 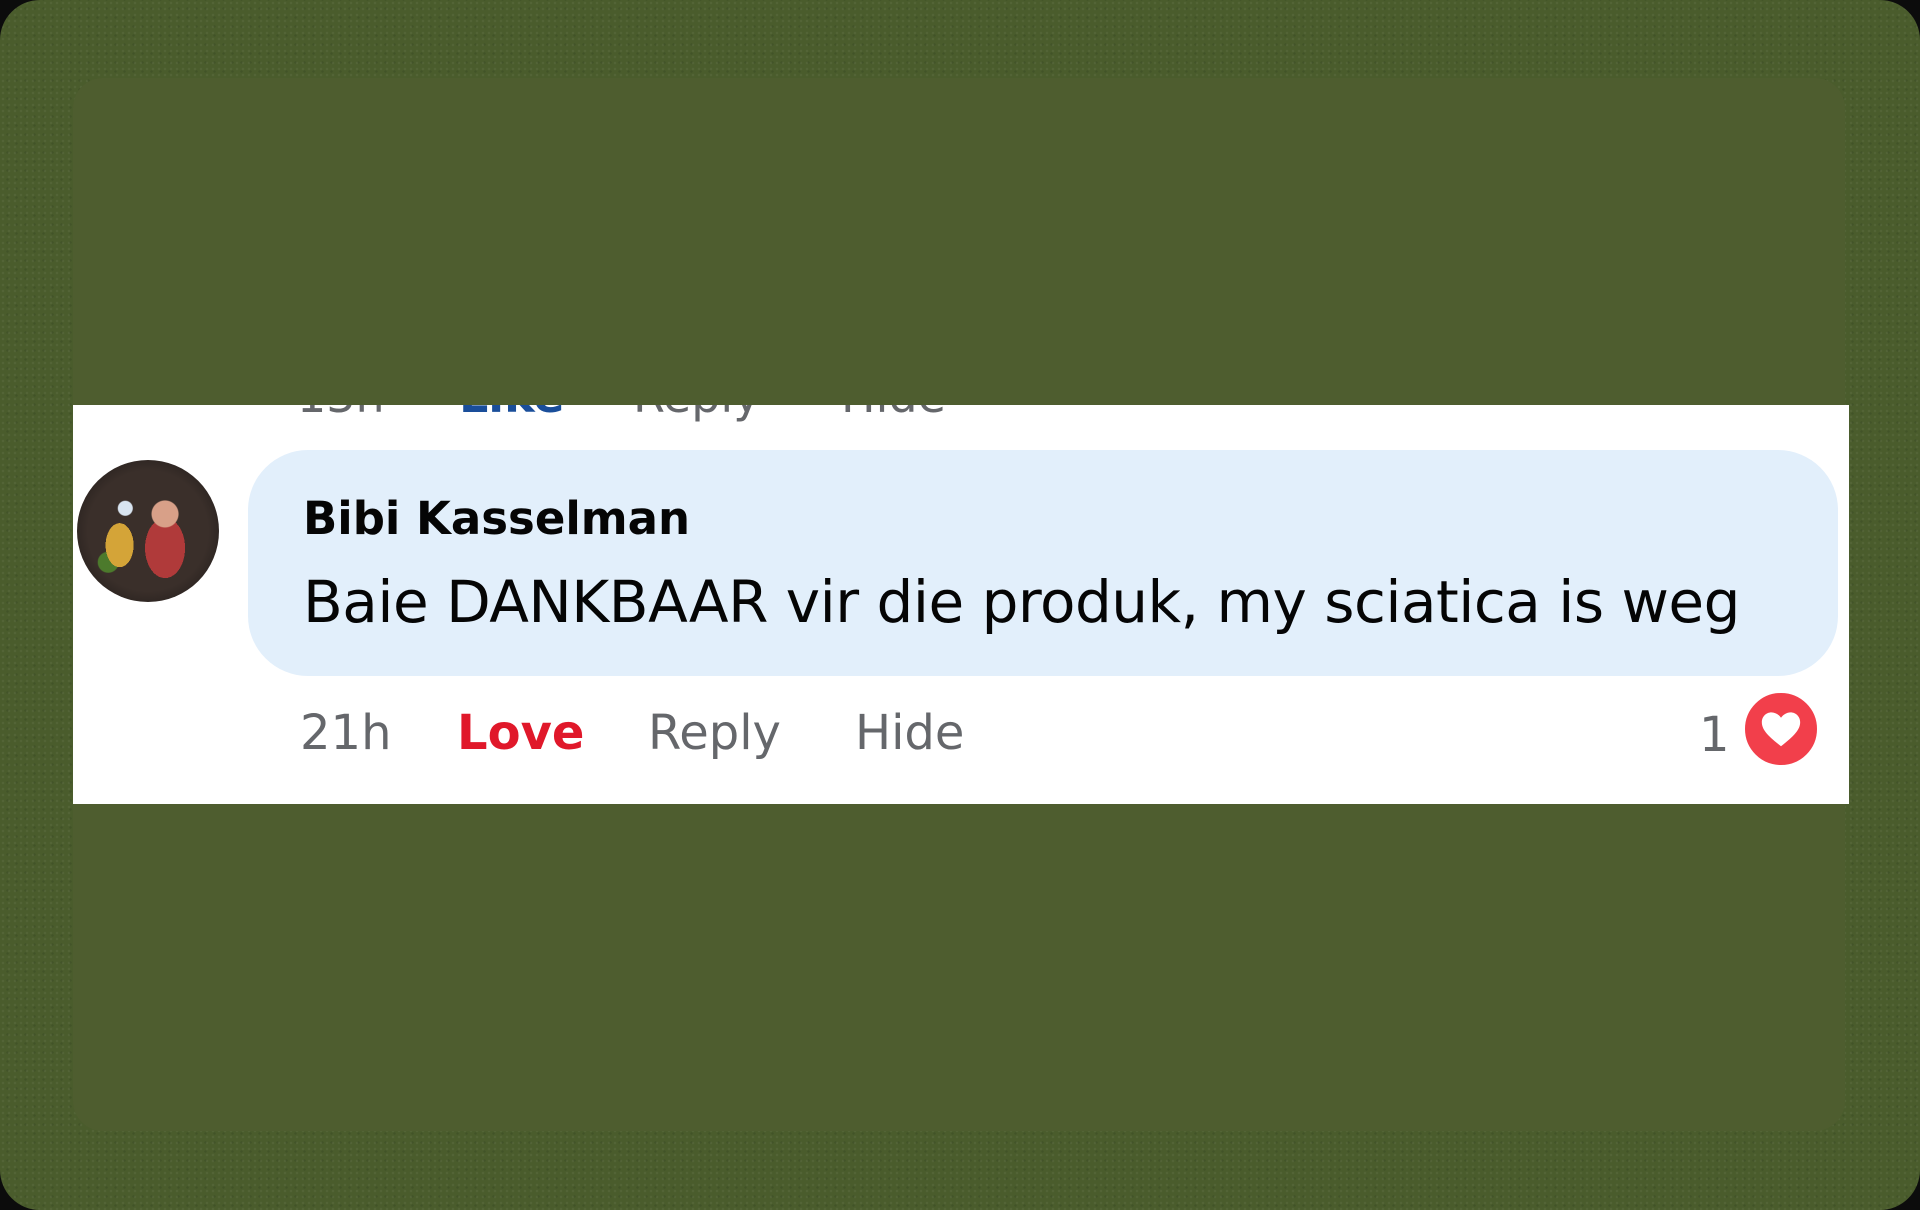 What do you see at coordinates (512, 414) in the screenshot?
I see `previous-like-button: Like` at bounding box center [512, 414].